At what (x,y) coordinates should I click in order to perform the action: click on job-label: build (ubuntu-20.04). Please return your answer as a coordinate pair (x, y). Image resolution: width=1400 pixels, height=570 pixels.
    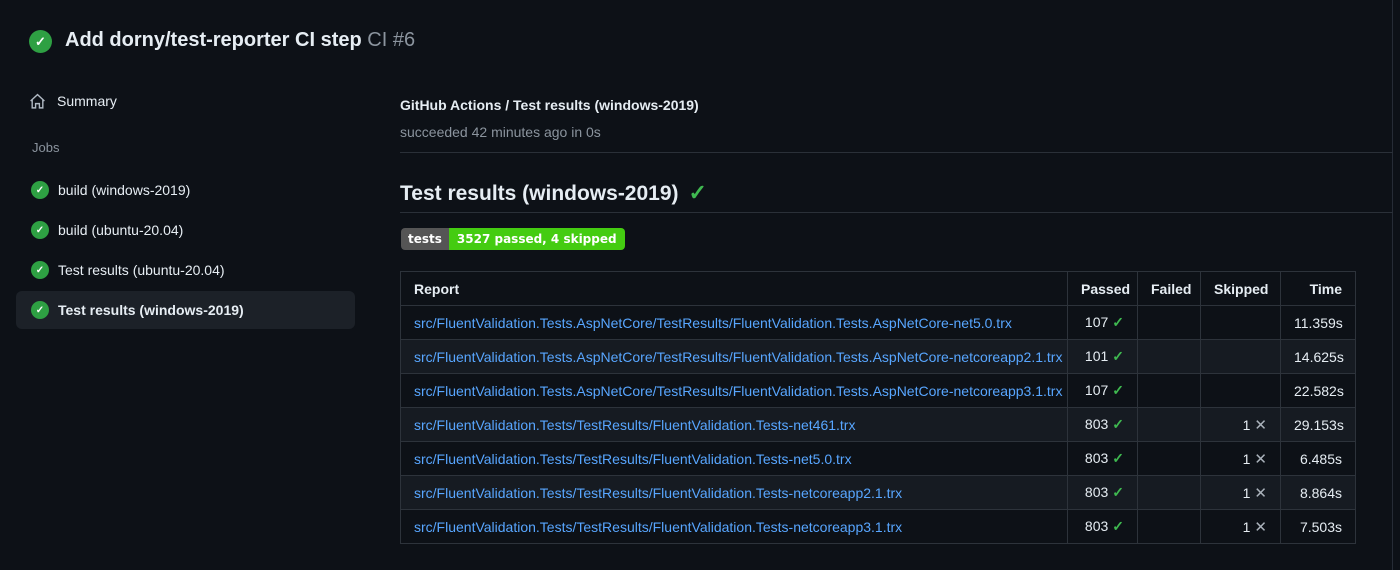
    Looking at the image, I should click on (121, 230).